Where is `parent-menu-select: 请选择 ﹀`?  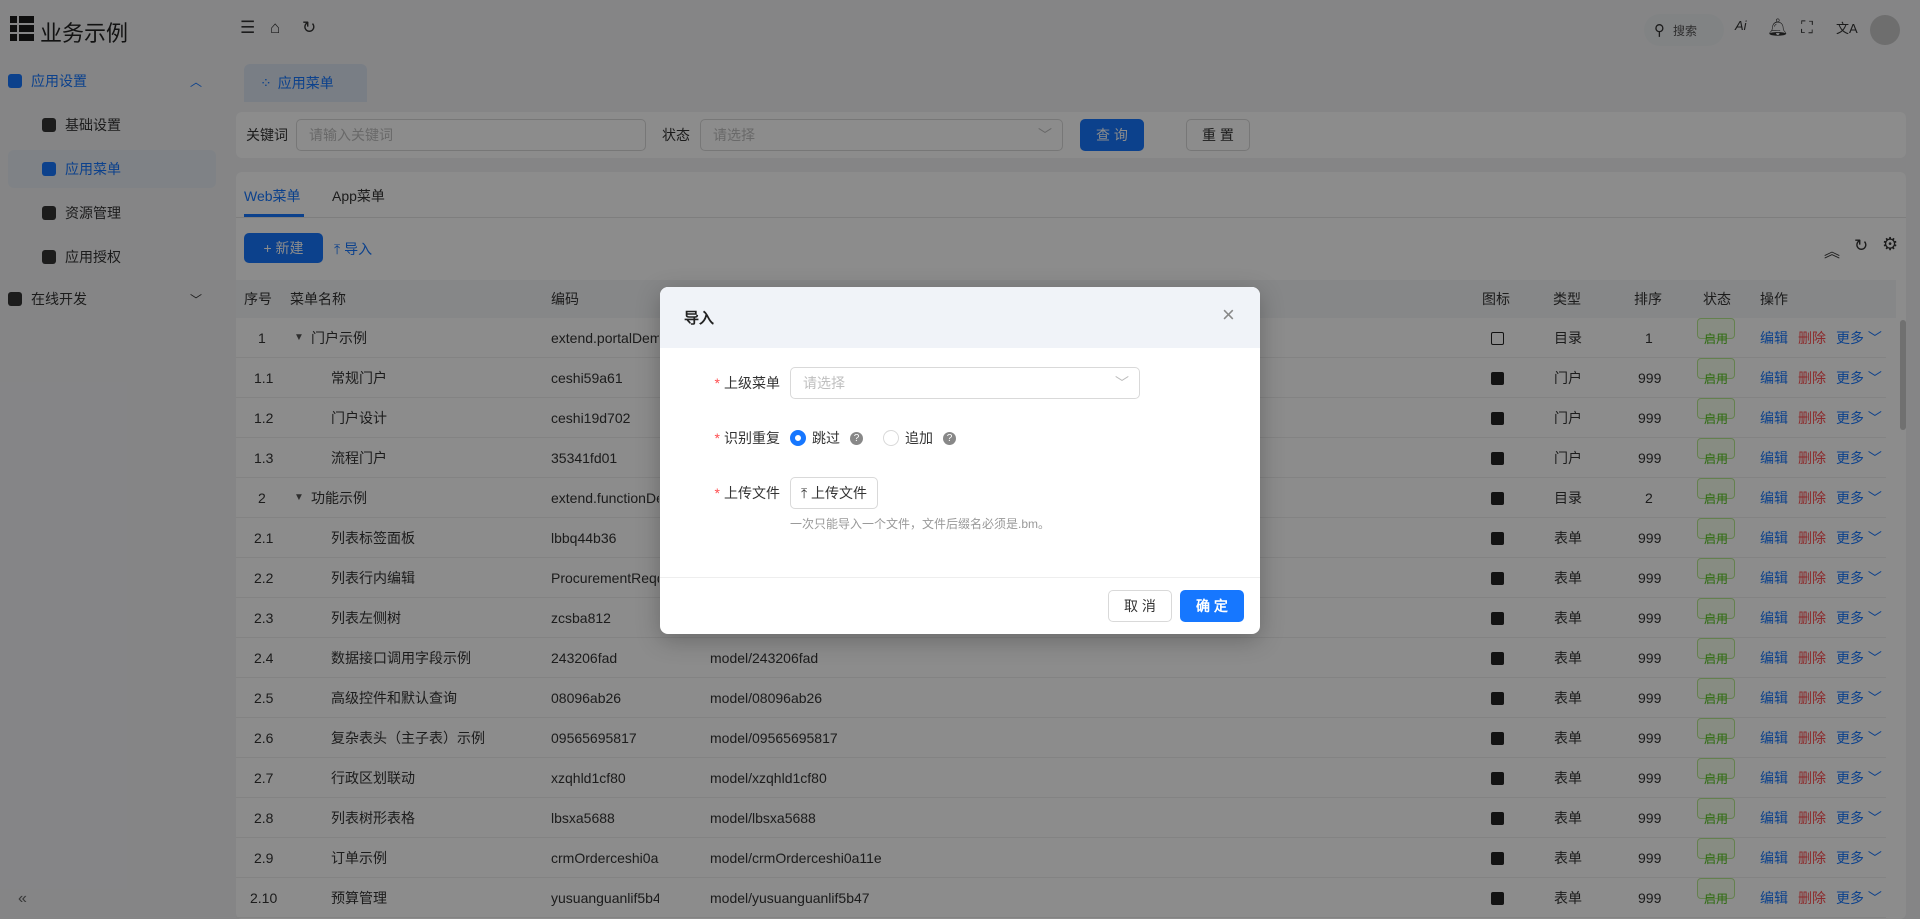
parent-menu-select: 请选择 ﹀ is located at coordinates (965, 383).